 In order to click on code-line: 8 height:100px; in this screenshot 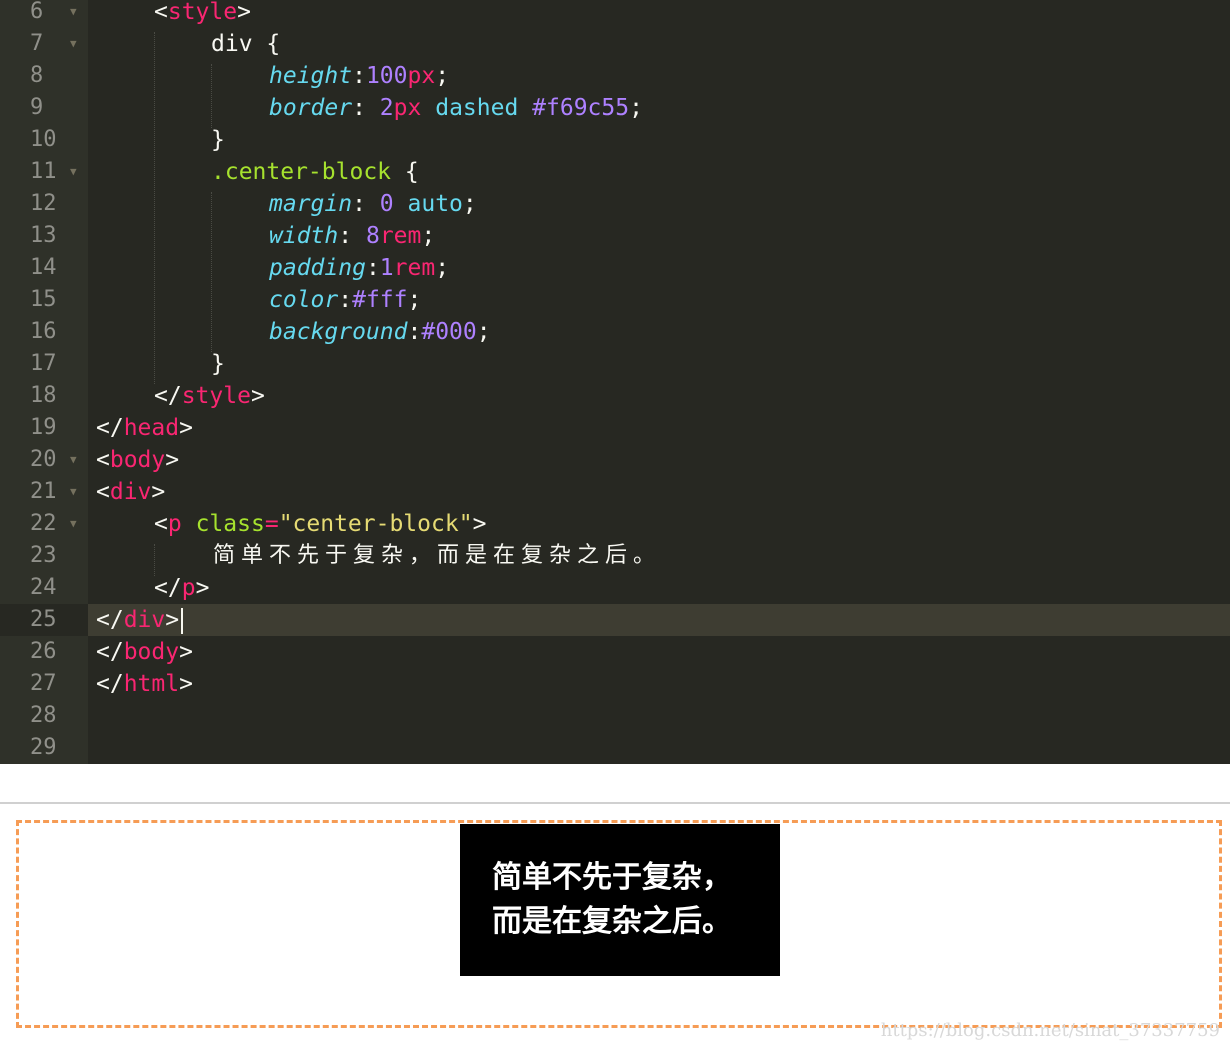, I will do `click(615, 76)`.